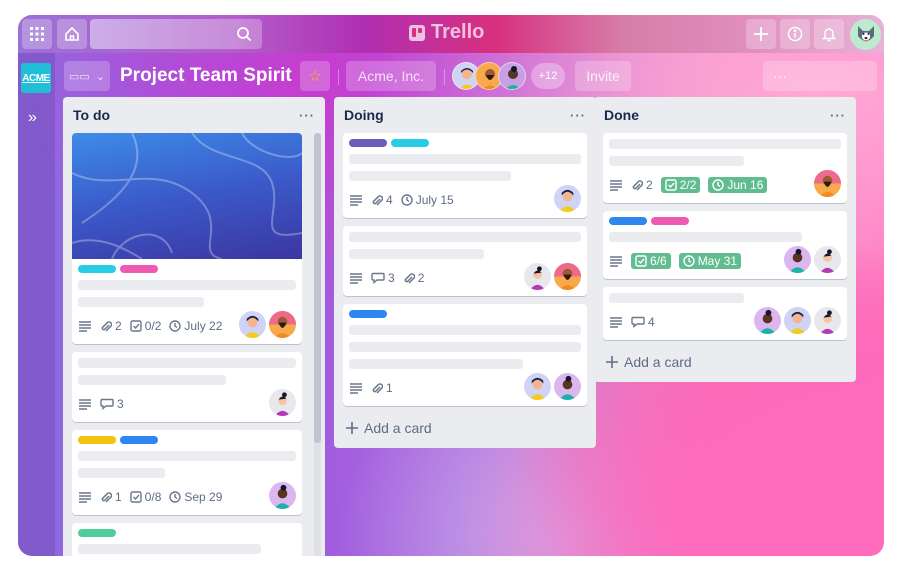 The width and height of the screenshot is (900, 576). What do you see at coordinates (725, 168) in the screenshot?
I see `card: 2 2/2 Jun 16` at bounding box center [725, 168].